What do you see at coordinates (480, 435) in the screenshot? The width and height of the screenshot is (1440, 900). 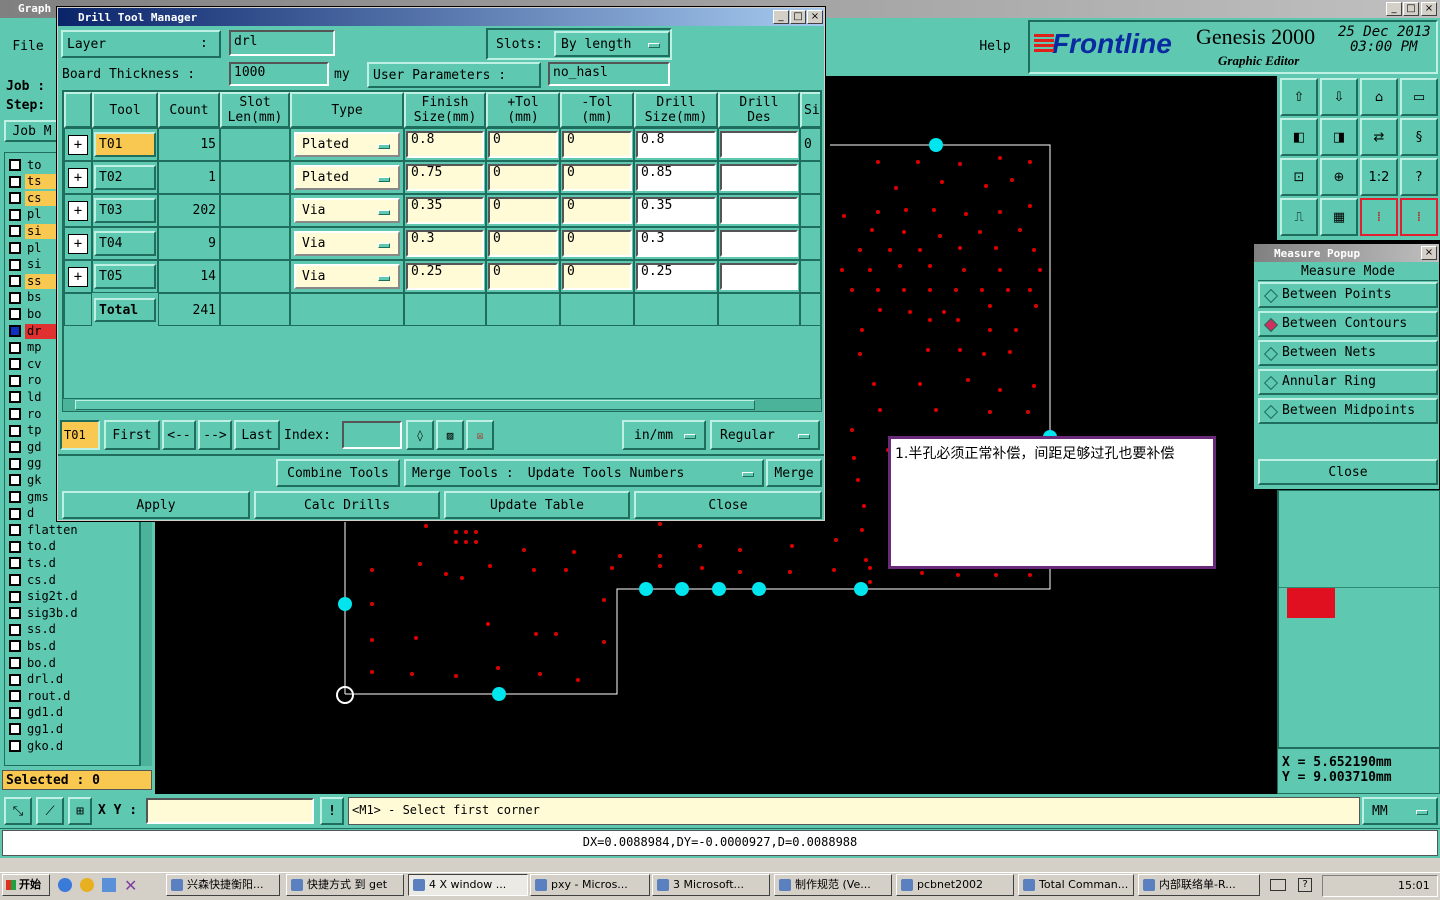 I see `delete-icon: ☒` at bounding box center [480, 435].